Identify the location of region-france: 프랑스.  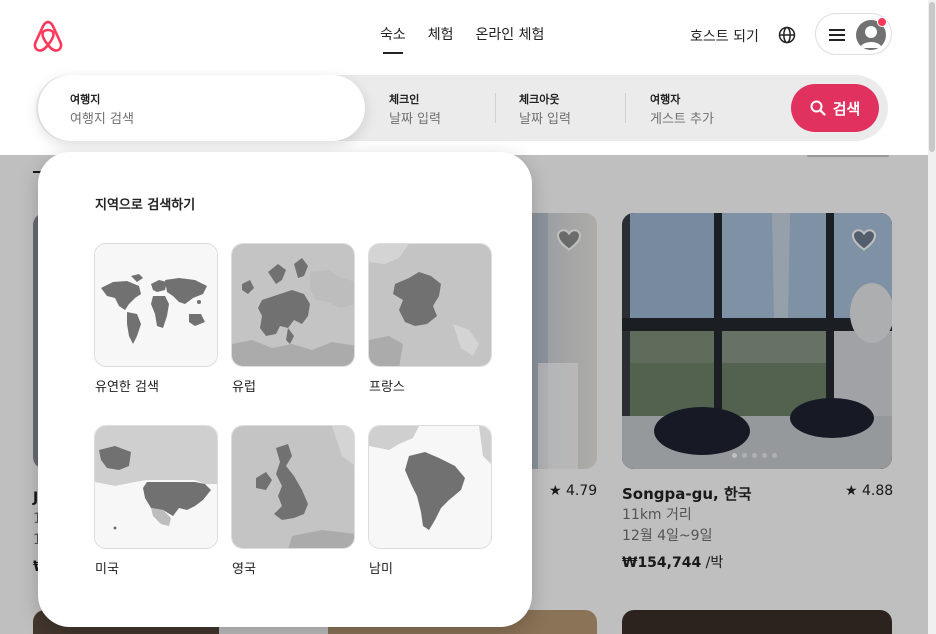
(430, 319).